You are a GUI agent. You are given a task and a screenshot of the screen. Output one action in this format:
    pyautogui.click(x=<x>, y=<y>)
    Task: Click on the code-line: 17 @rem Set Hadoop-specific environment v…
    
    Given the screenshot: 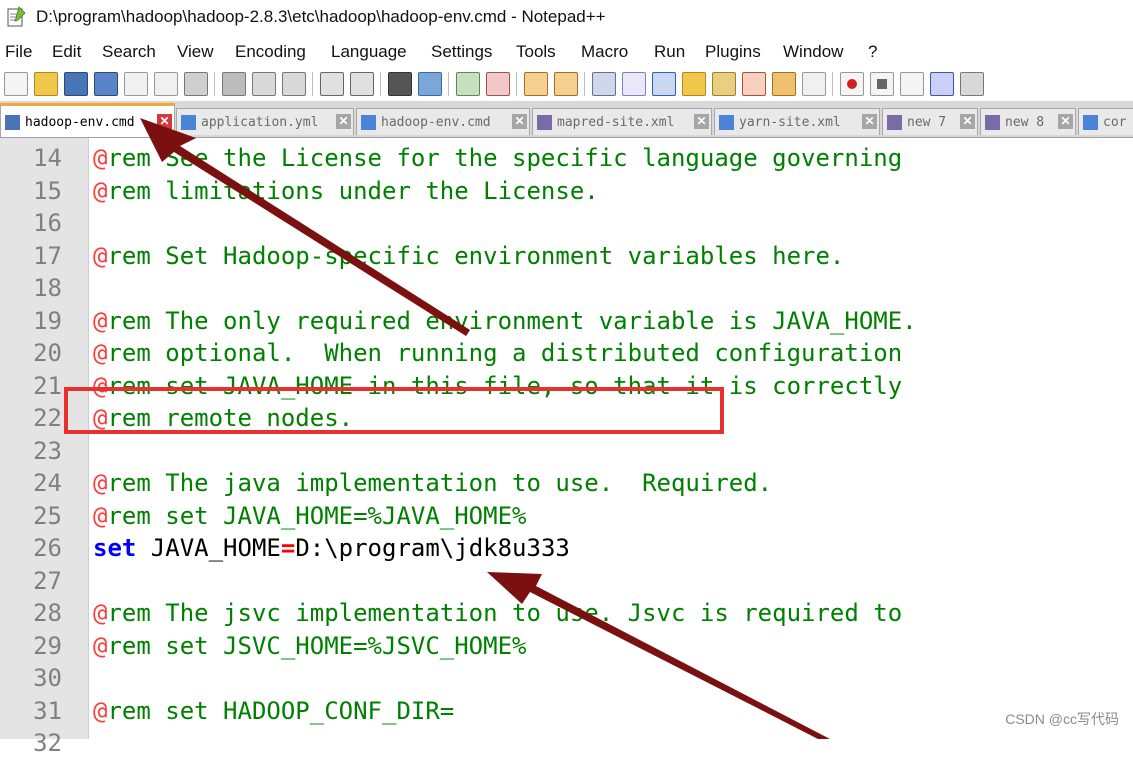 What is the action you would take?
    pyautogui.click(x=566, y=256)
    